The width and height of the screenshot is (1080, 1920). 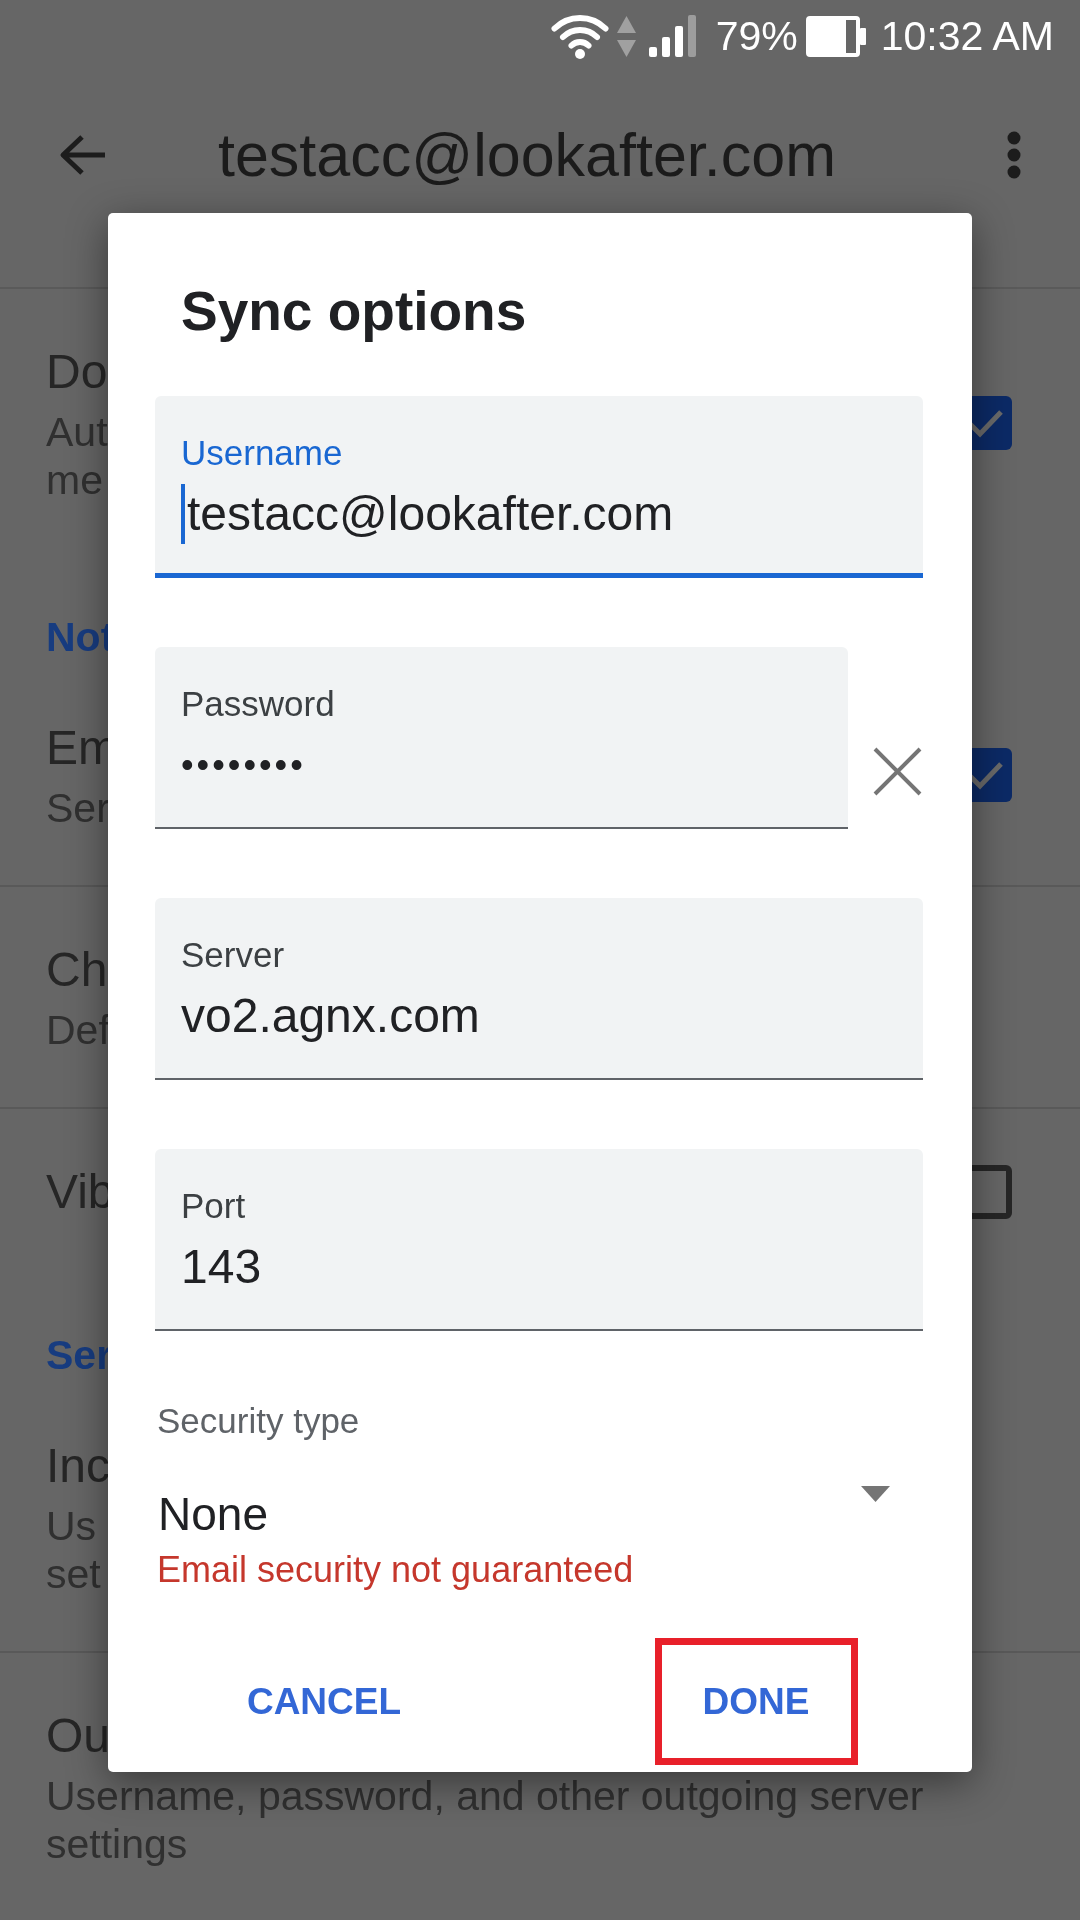 I want to click on dialog-title: Sync options, so click(x=354, y=311).